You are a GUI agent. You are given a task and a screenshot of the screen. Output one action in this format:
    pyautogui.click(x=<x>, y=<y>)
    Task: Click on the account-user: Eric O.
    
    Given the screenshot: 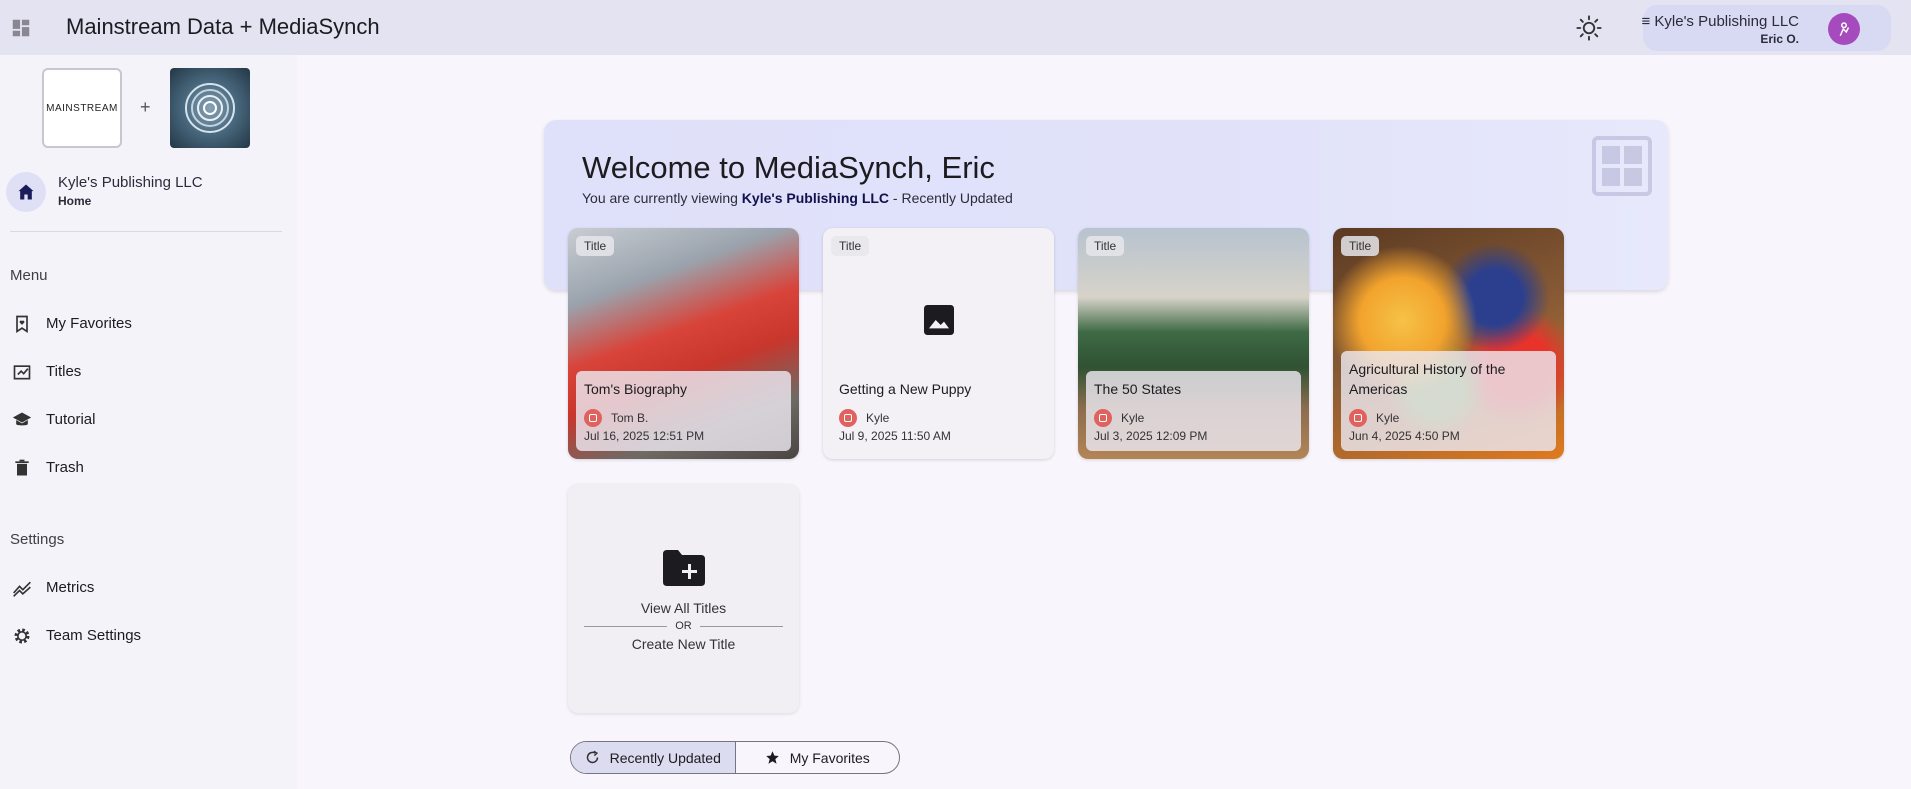 What is the action you would take?
    pyautogui.click(x=1779, y=39)
    